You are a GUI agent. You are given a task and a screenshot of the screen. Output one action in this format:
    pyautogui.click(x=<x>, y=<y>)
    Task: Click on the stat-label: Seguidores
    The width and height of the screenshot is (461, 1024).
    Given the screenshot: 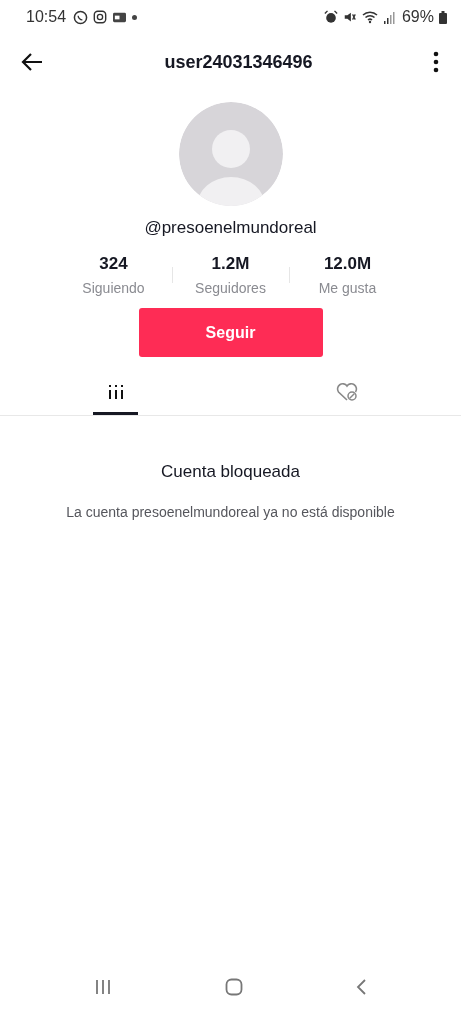 What is the action you would take?
    pyautogui.click(x=230, y=288)
    